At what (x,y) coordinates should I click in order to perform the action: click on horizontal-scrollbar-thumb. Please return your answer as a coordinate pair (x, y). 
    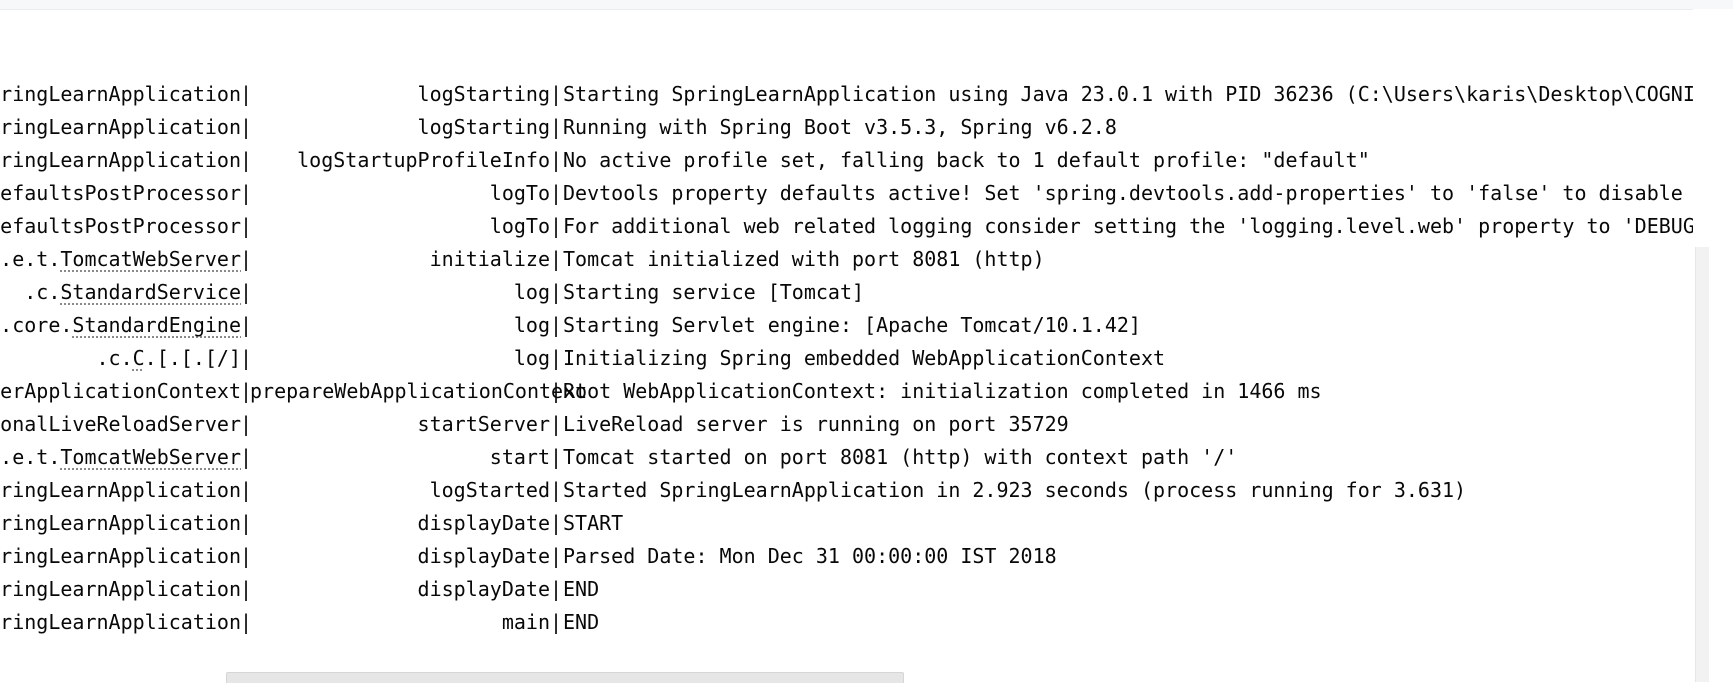
    Looking at the image, I should click on (565, 677).